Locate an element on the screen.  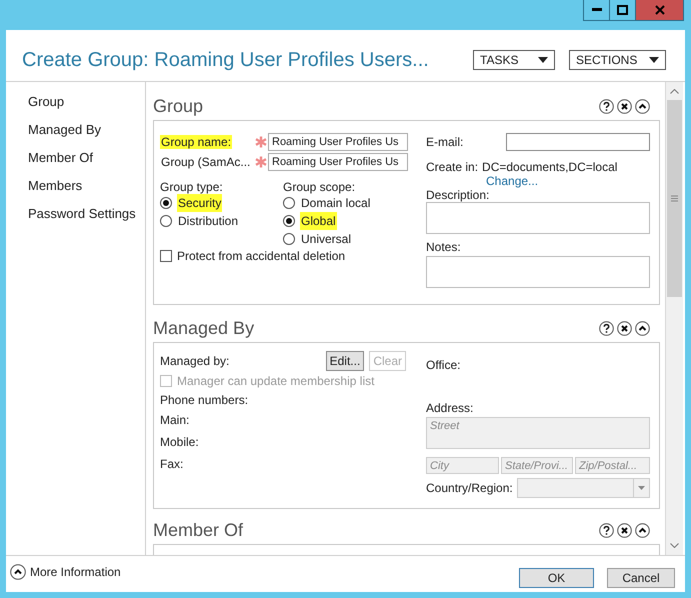
section-title: Managed By is located at coordinates (203, 328).